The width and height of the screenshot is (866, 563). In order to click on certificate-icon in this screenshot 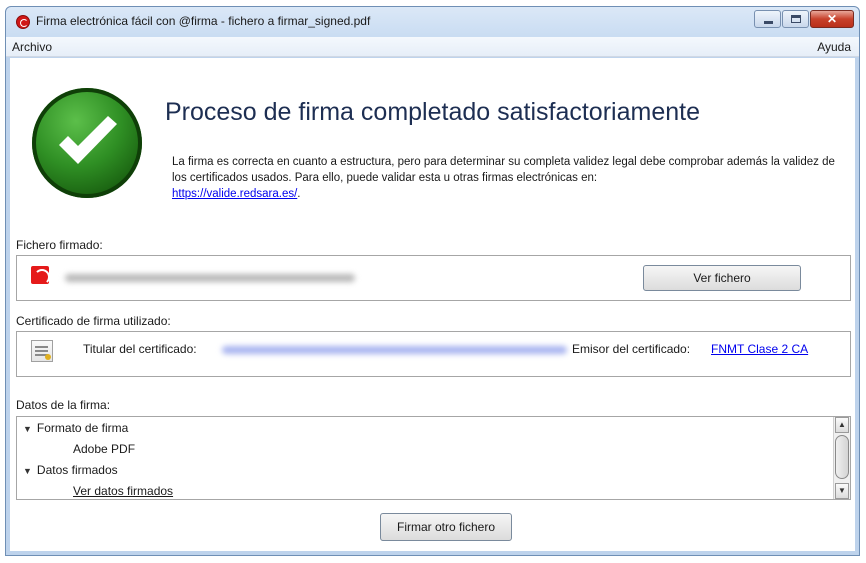, I will do `click(42, 351)`.